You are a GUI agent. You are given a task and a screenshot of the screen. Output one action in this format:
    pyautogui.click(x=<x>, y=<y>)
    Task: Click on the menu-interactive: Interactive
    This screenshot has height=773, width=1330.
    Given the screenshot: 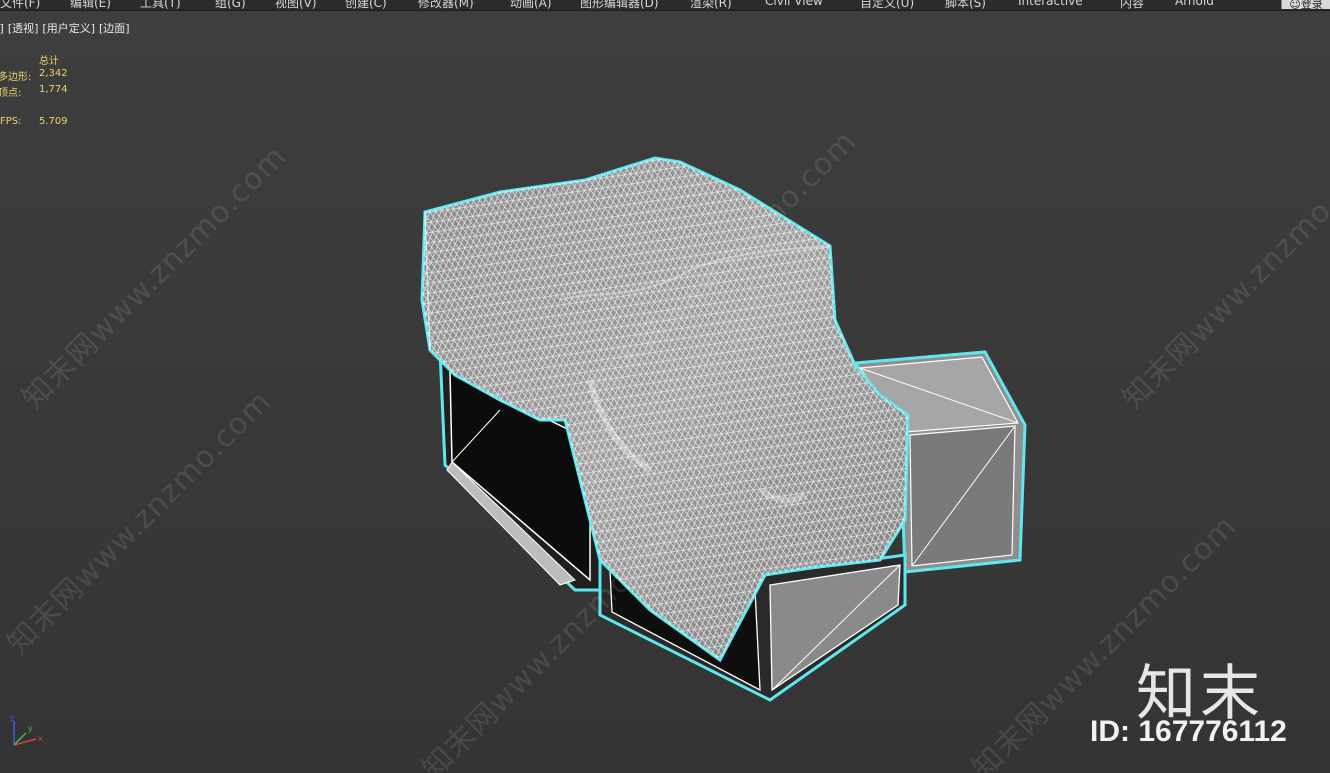 What is the action you would take?
    pyautogui.click(x=1050, y=4)
    